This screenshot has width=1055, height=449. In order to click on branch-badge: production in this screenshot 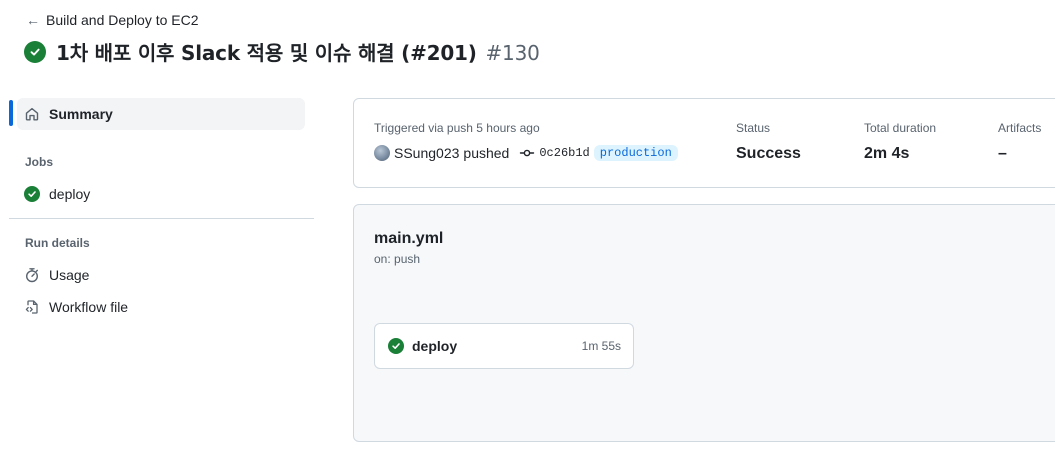, I will do `click(635, 153)`.